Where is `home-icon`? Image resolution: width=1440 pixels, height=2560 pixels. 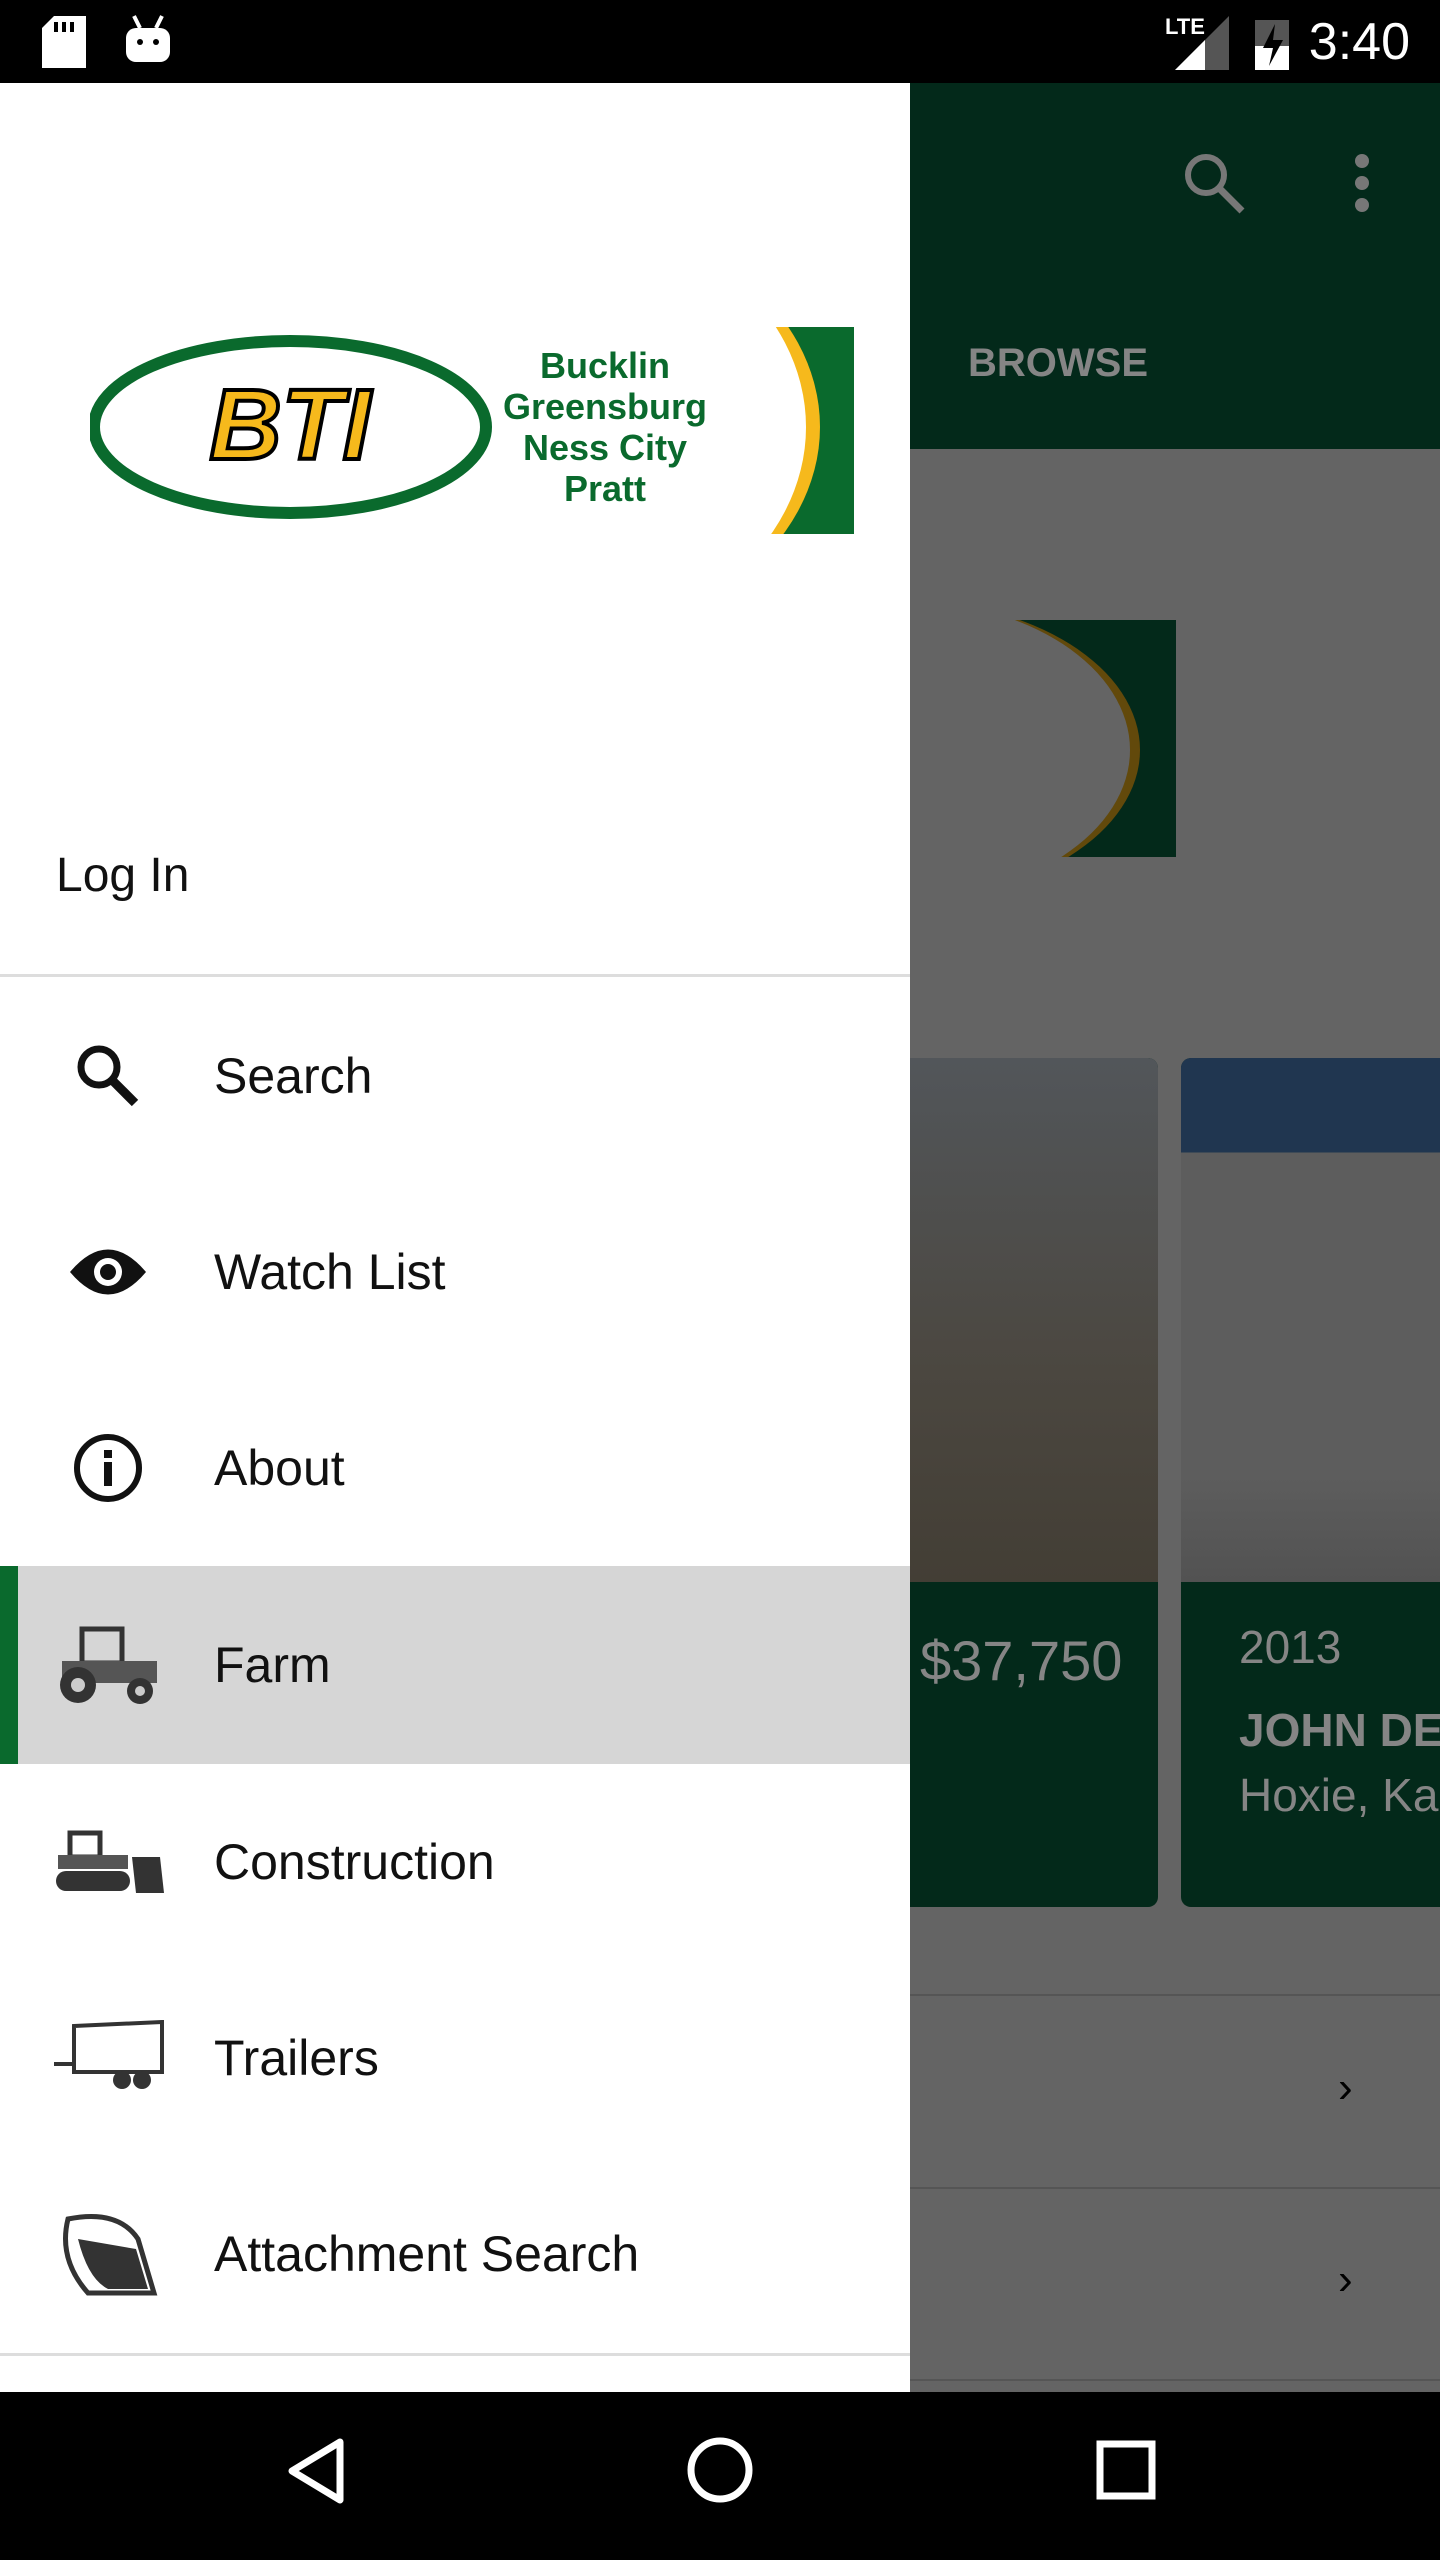 home-icon is located at coordinates (720, 2470).